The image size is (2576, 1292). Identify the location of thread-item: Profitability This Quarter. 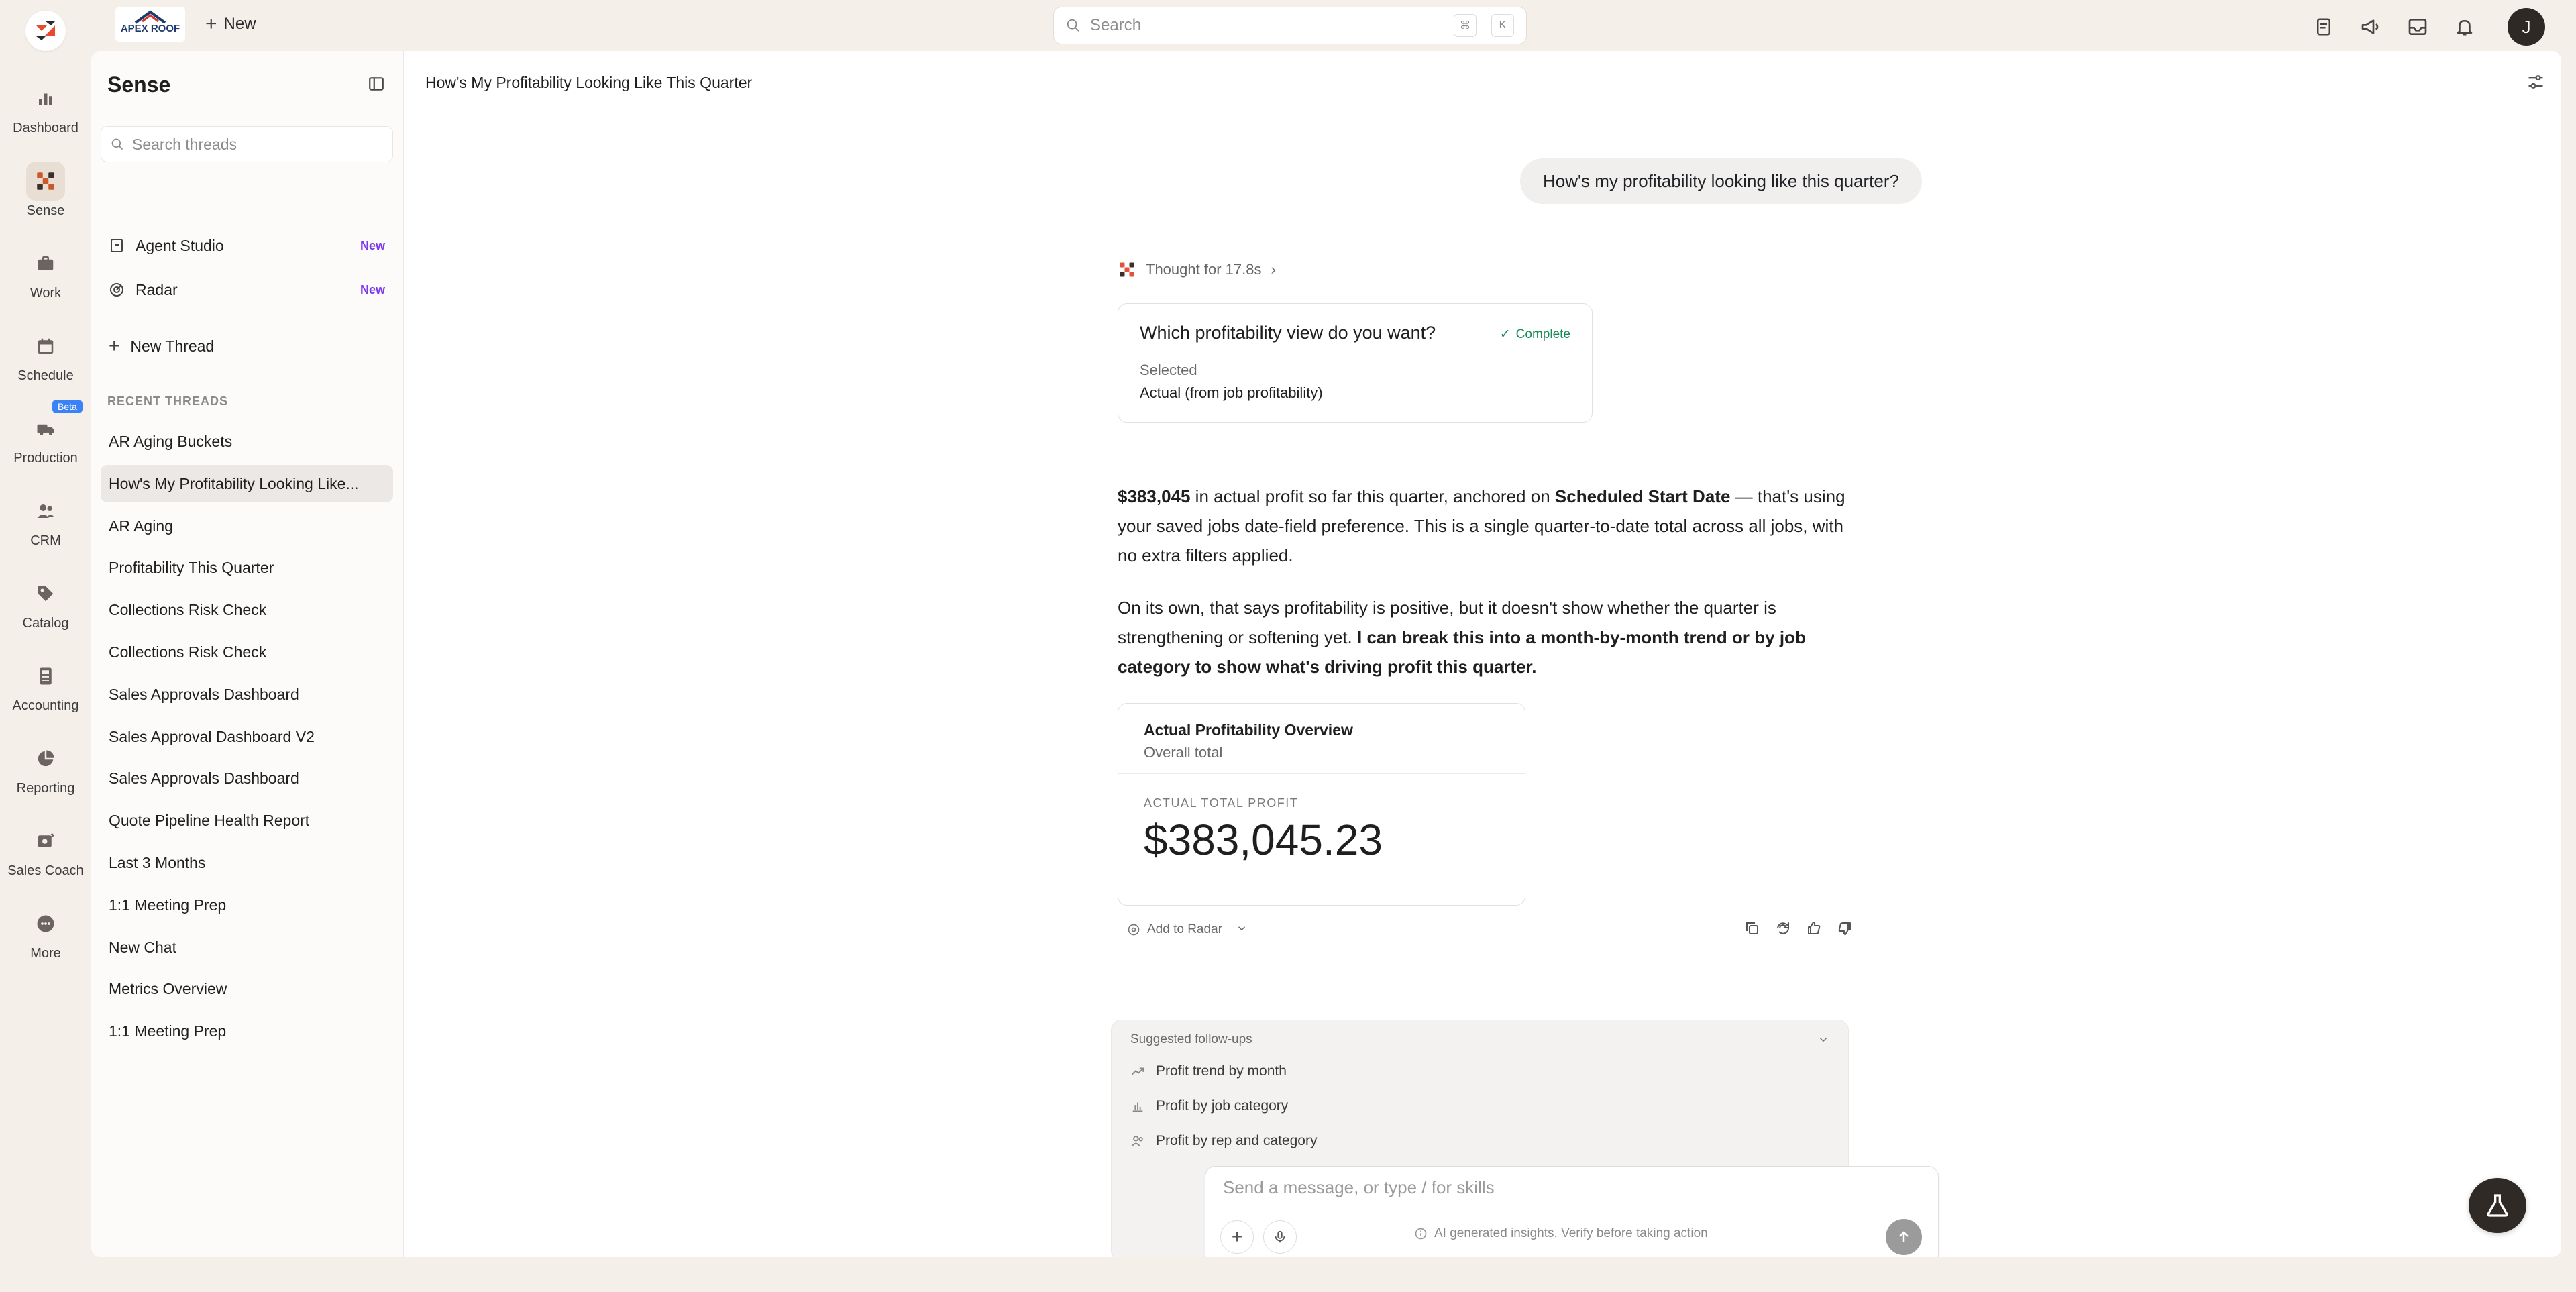
(247, 567).